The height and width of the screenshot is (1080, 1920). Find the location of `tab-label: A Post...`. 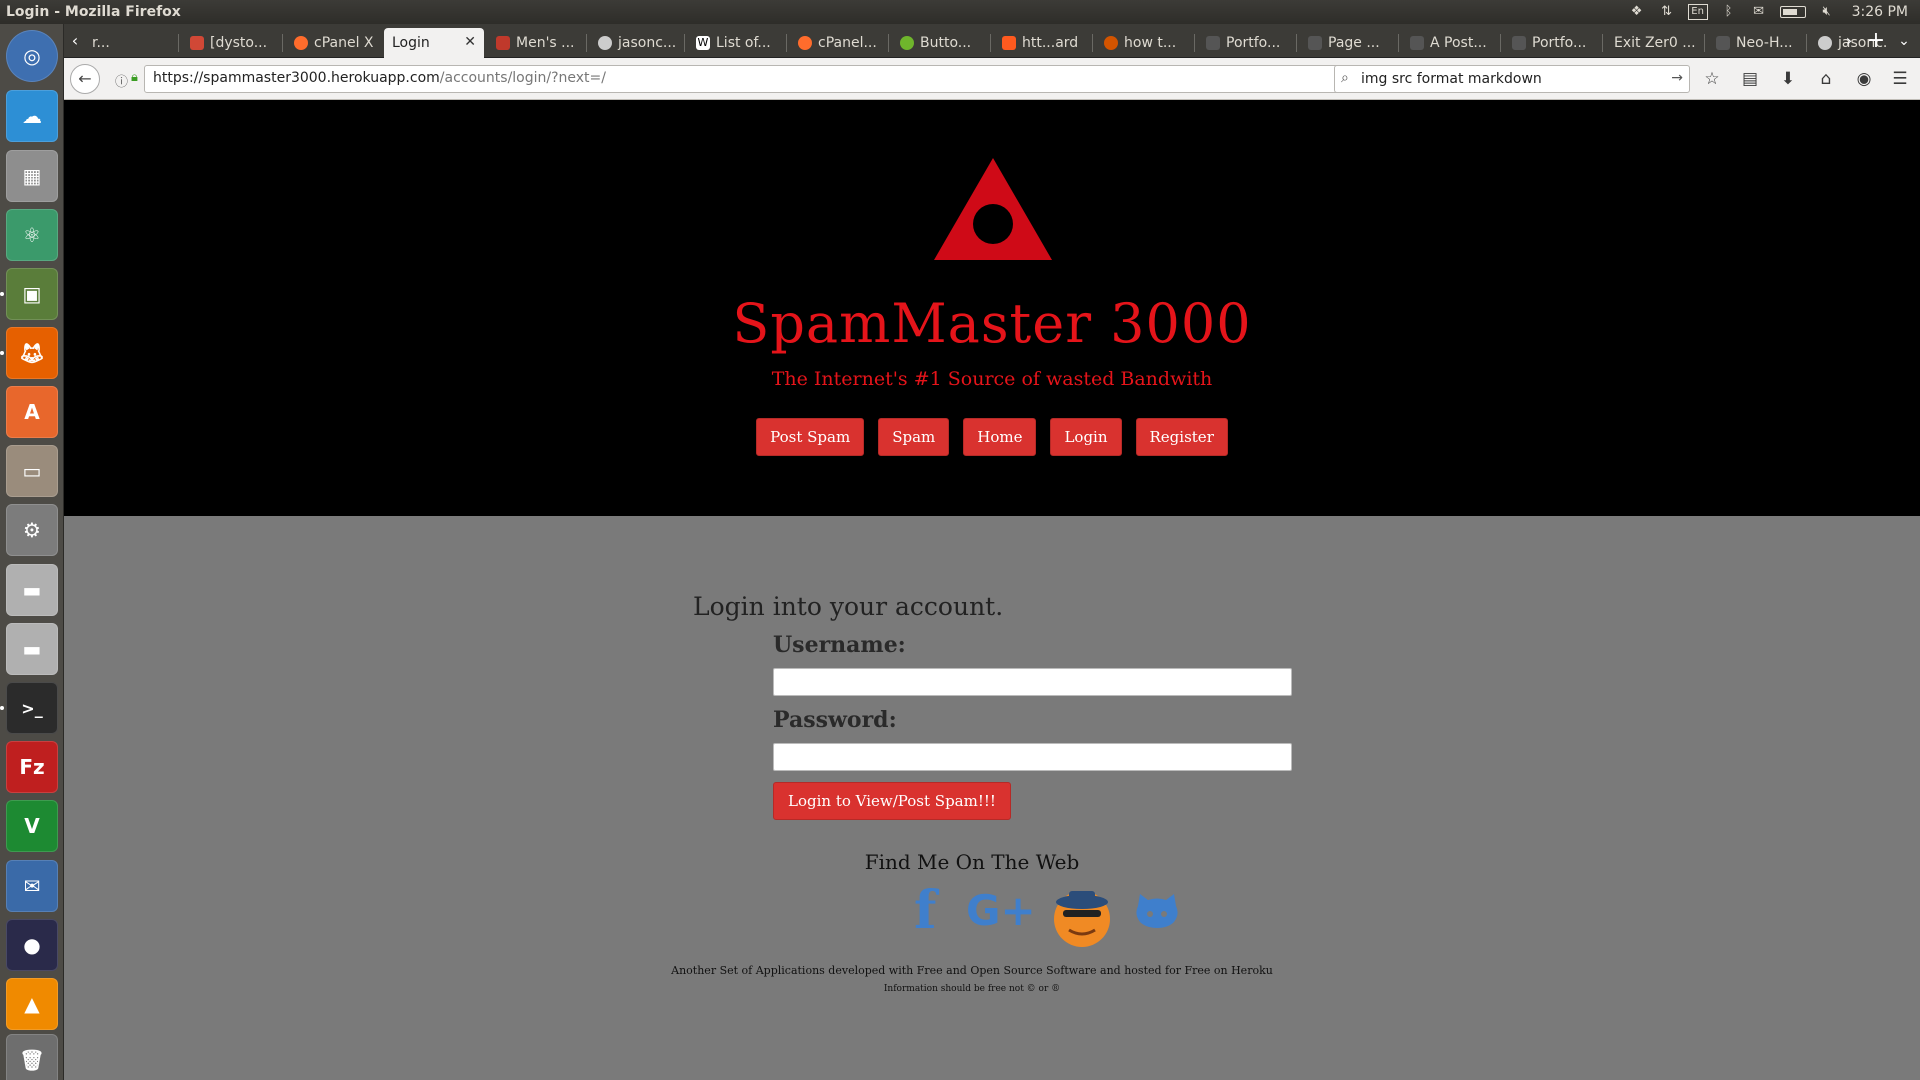

tab-label: A Post... is located at coordinates (1458, 43).